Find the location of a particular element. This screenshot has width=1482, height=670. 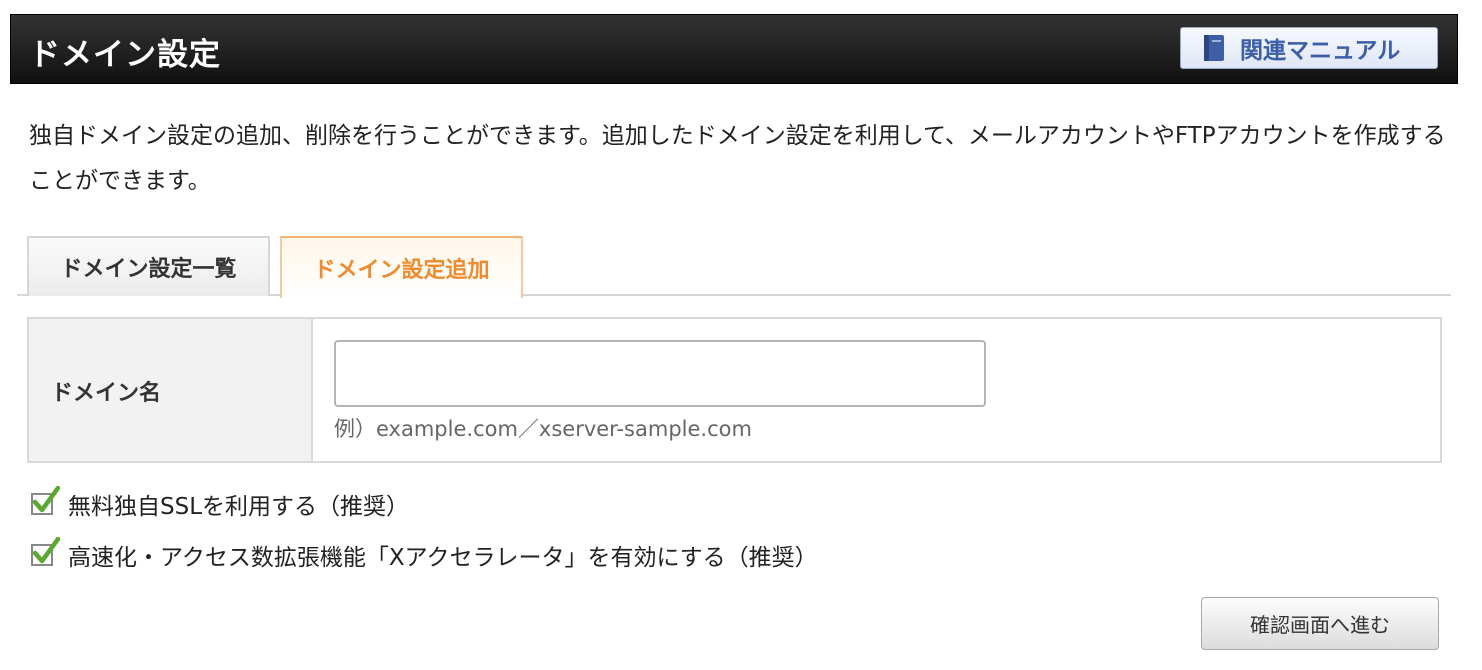

accelerator-option-label: 高速化・アクセス数拡張機能「Xアクセラレータ」を有効にする（推奨） is located at coordinates (443, 558).